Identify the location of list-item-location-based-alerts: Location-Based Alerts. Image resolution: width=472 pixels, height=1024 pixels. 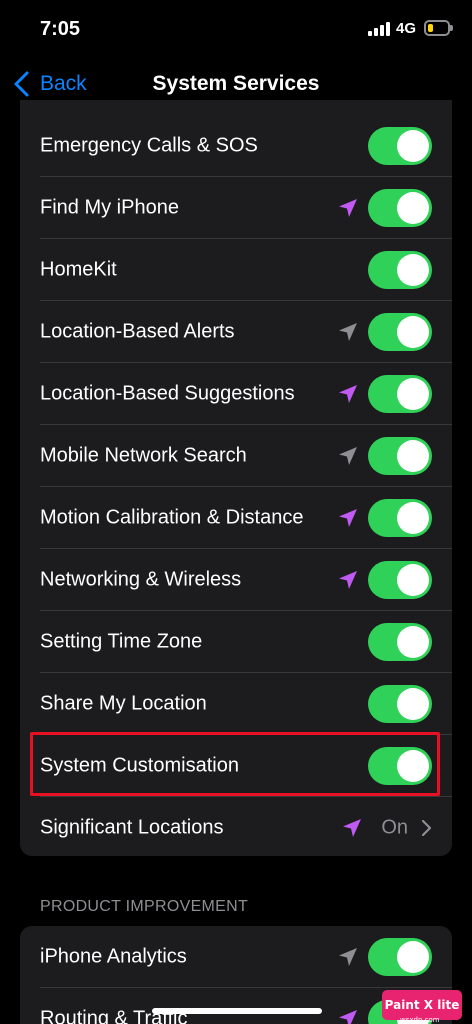
(236, 332).